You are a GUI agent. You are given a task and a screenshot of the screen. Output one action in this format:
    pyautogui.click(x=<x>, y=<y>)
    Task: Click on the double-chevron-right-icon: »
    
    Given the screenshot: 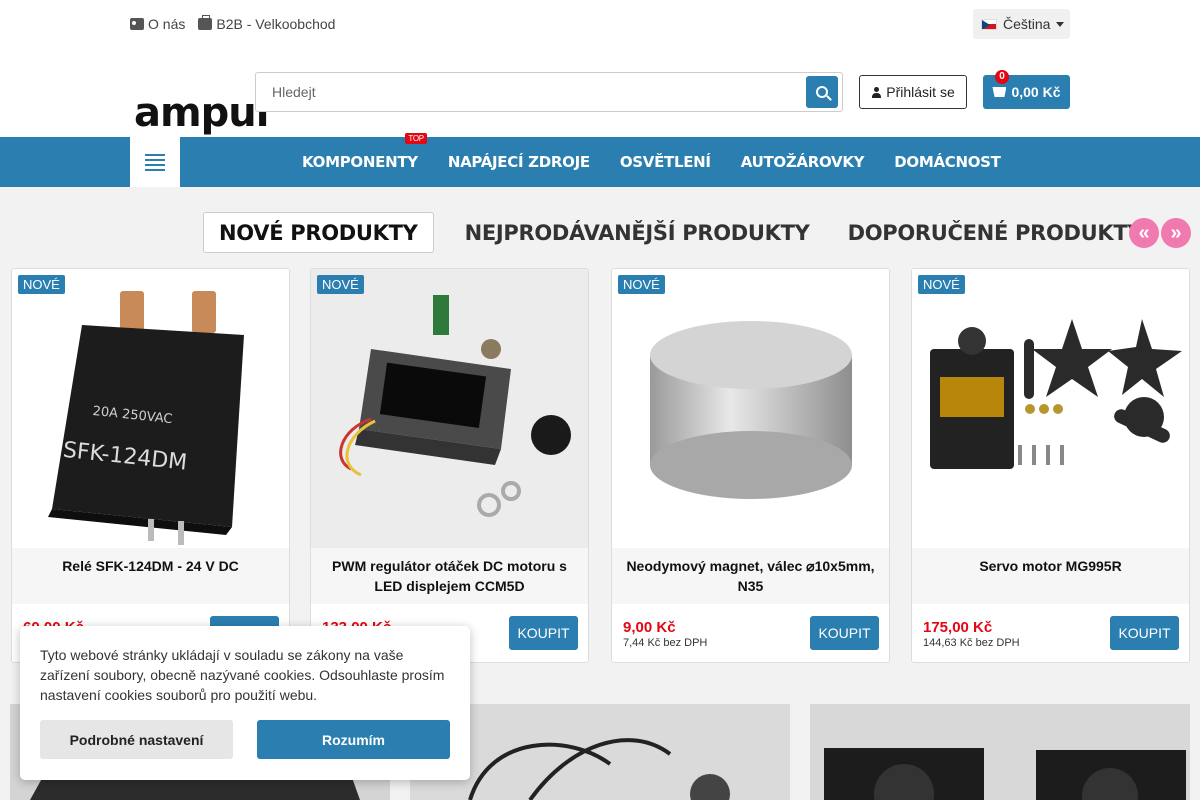 What is the action you would take?
    pyautogui.click(x=1176, y=233)
    